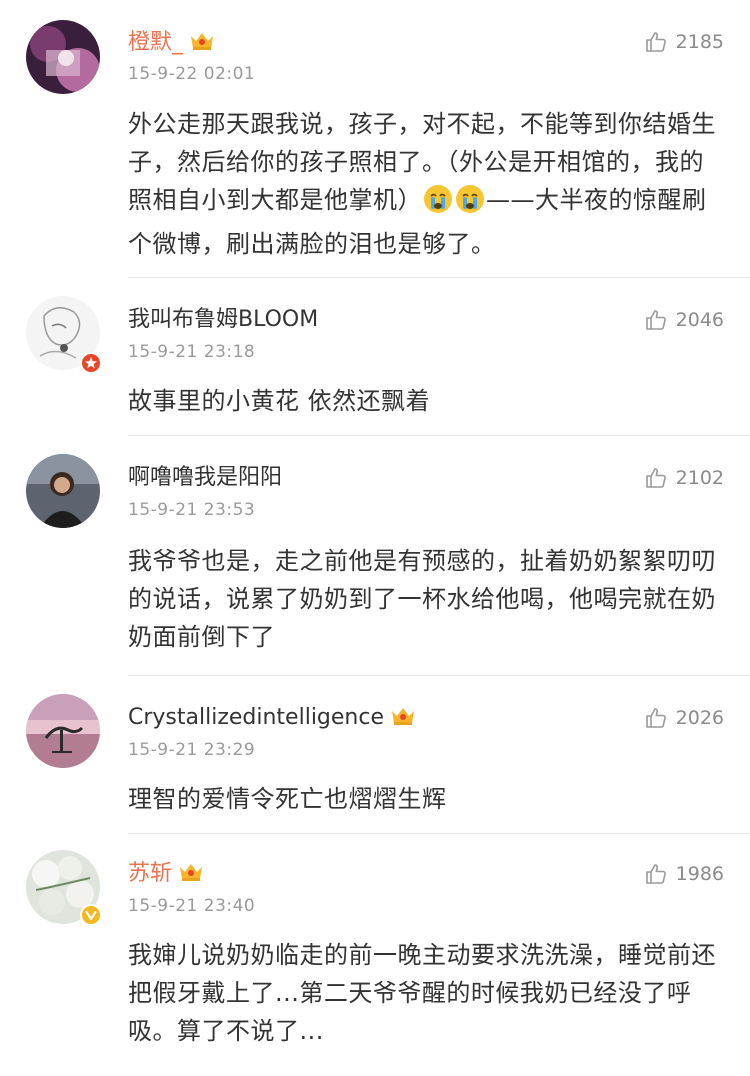 The height and width of the screenshot is (1076, 750). Describe the element at coordinates (699, 874) in the screenshot. I see `like-count: 1986` at that location.